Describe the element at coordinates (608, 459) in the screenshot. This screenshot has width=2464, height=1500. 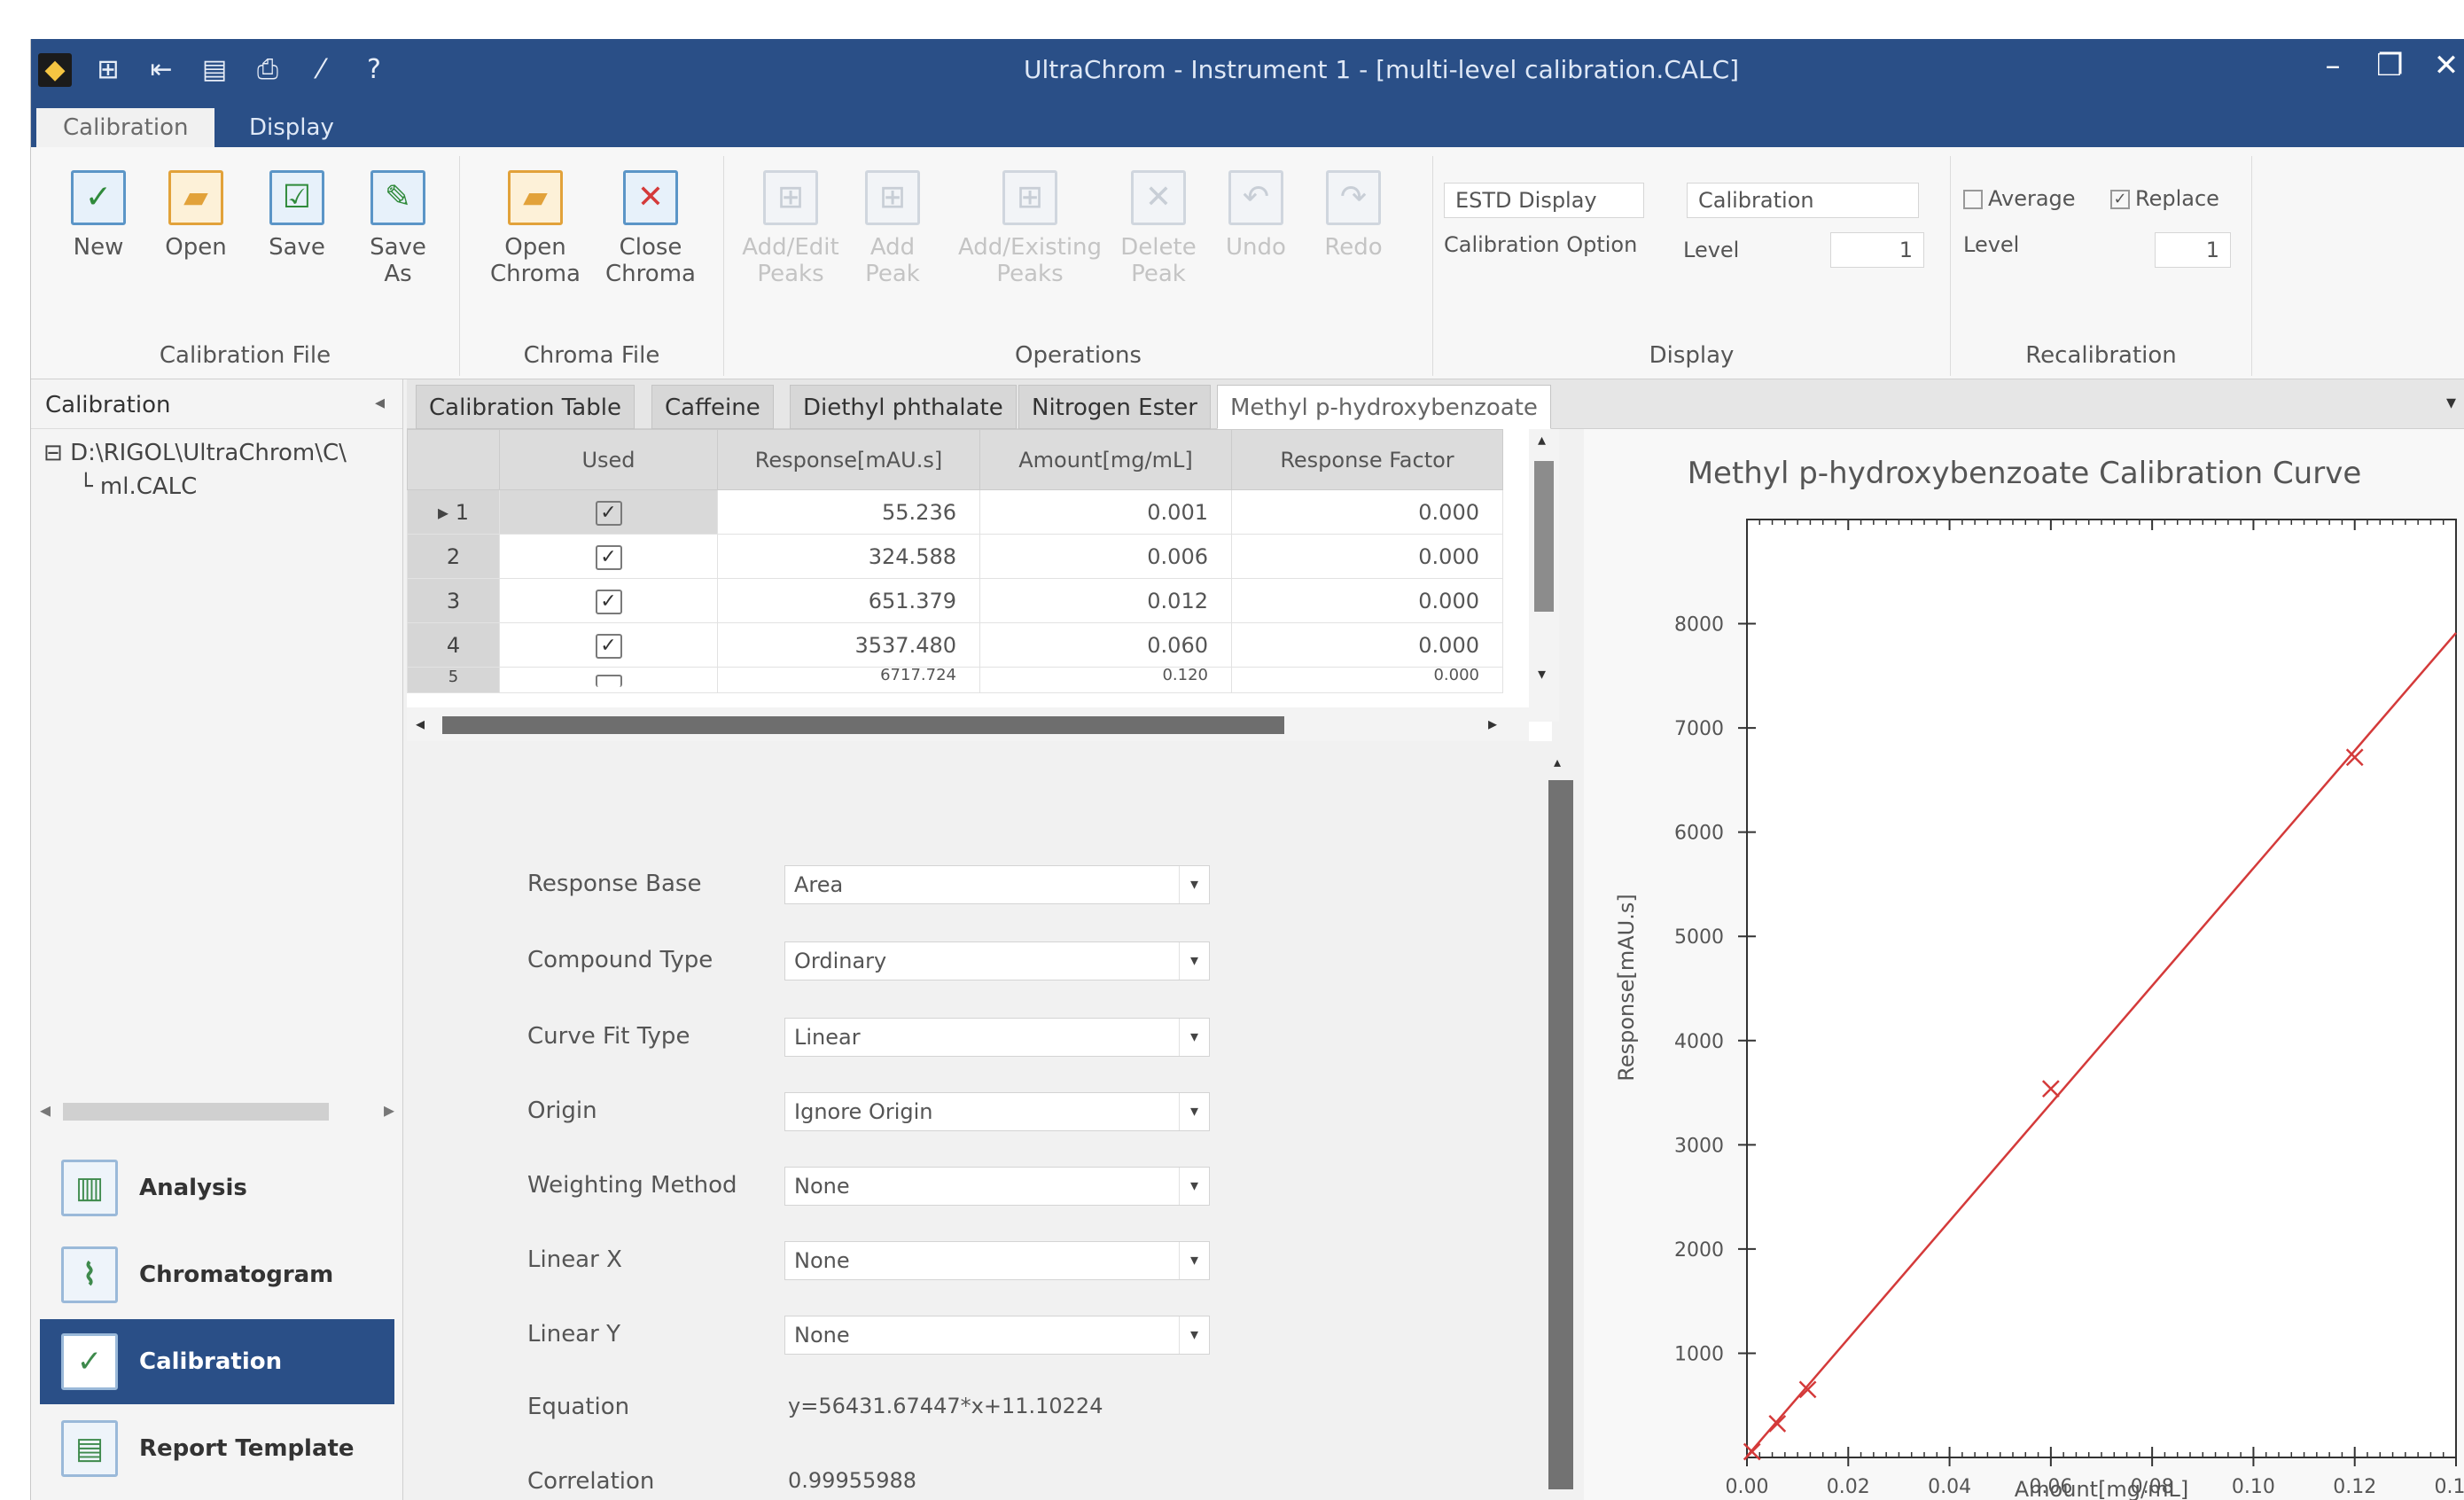
I see `col-used: Used` at that location.